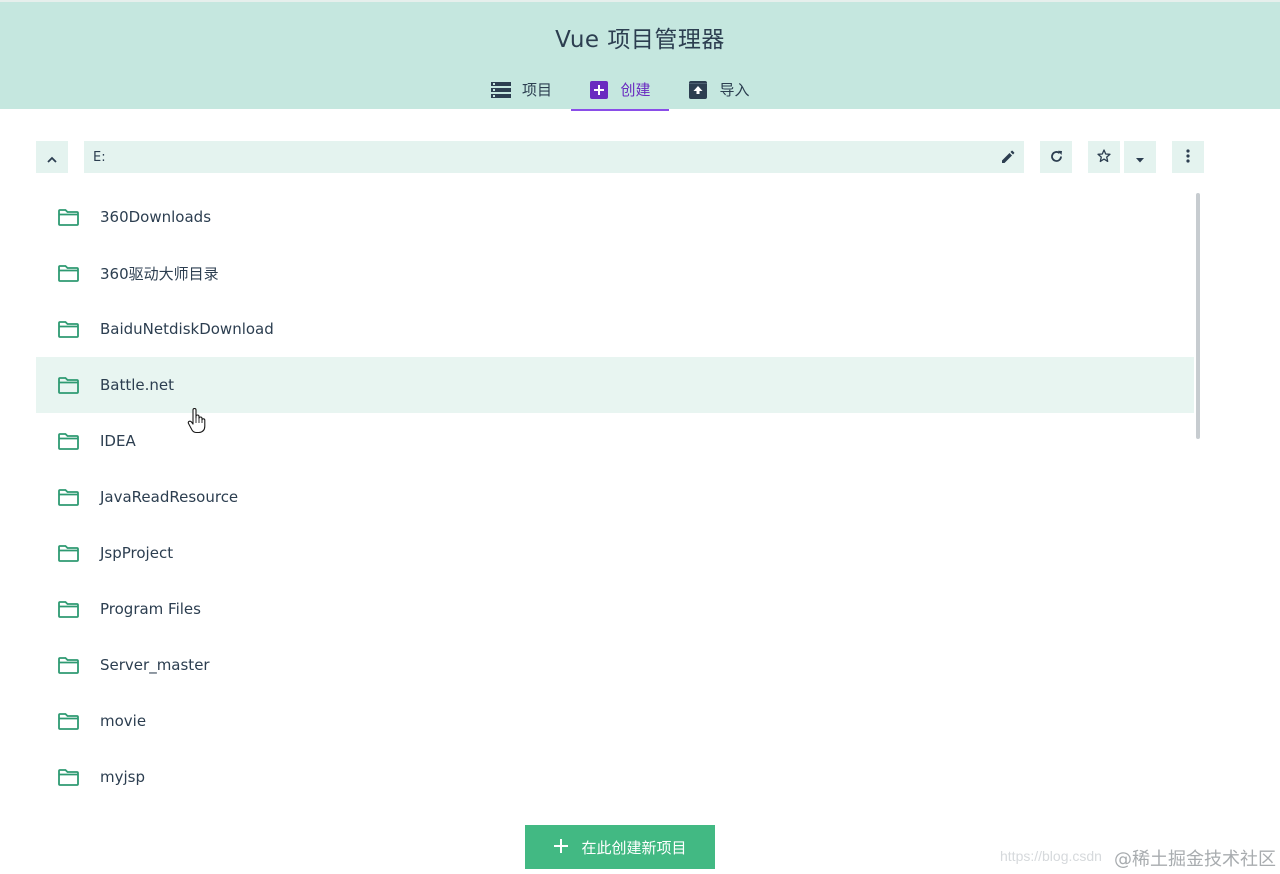 The height and width of the screenshot is (874, 1280). Describe the element at coordinates (615, 553) in the screenshot. I see `folder-item: JspProject` at that location.